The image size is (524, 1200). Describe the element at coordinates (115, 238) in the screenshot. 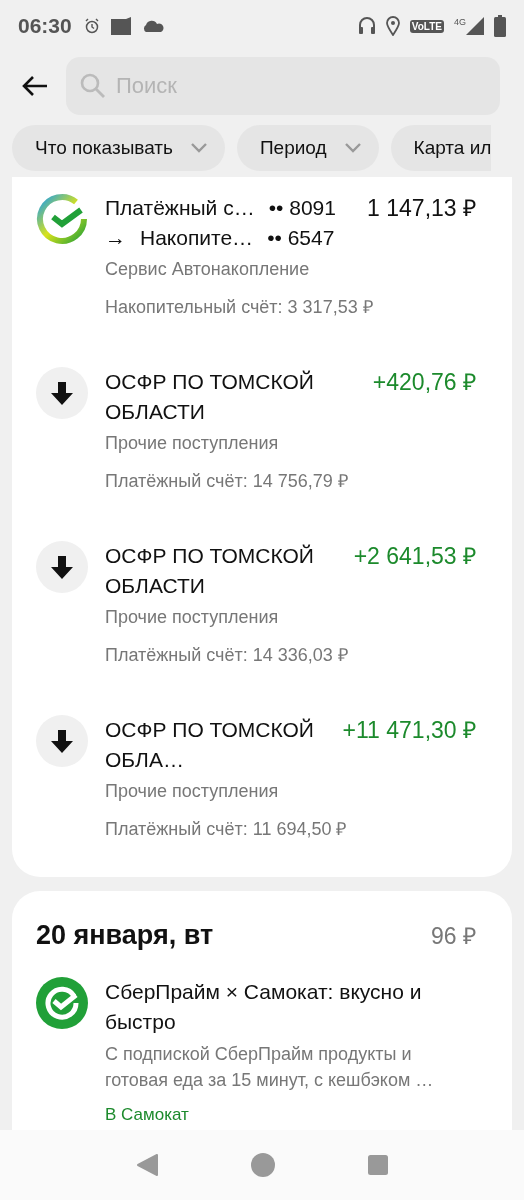

I see `arrow-glyph: →` at that location.